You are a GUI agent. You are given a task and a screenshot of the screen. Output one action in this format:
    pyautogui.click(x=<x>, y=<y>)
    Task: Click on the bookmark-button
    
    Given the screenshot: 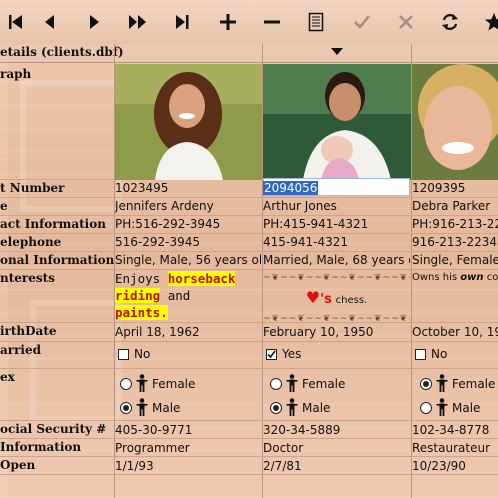 What is the action you would take?
    pyautogui.click(x=488, y=22)
    